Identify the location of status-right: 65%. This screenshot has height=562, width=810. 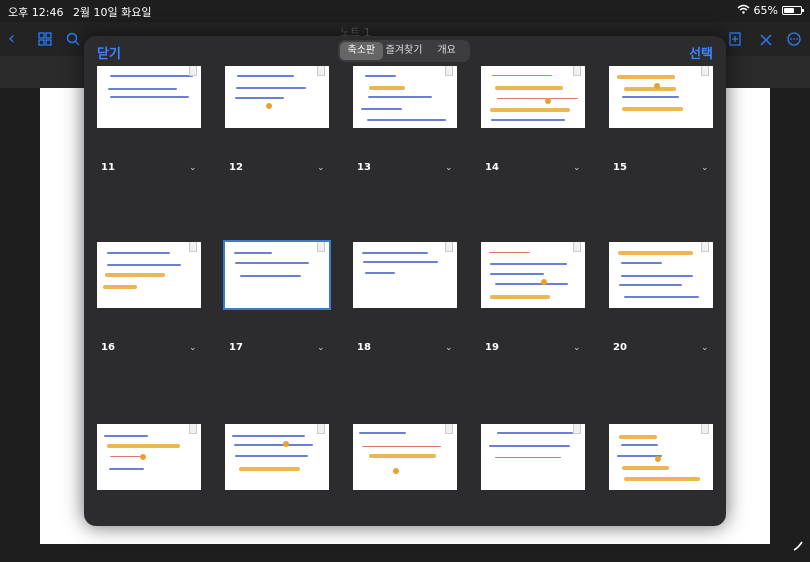
(770, 10).